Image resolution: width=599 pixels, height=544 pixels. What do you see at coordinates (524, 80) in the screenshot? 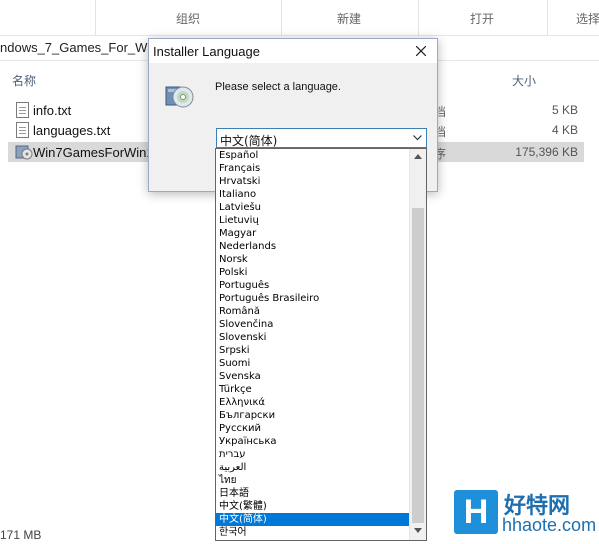
I see `column-header-size: 大小` at bounding box center [524, 80].